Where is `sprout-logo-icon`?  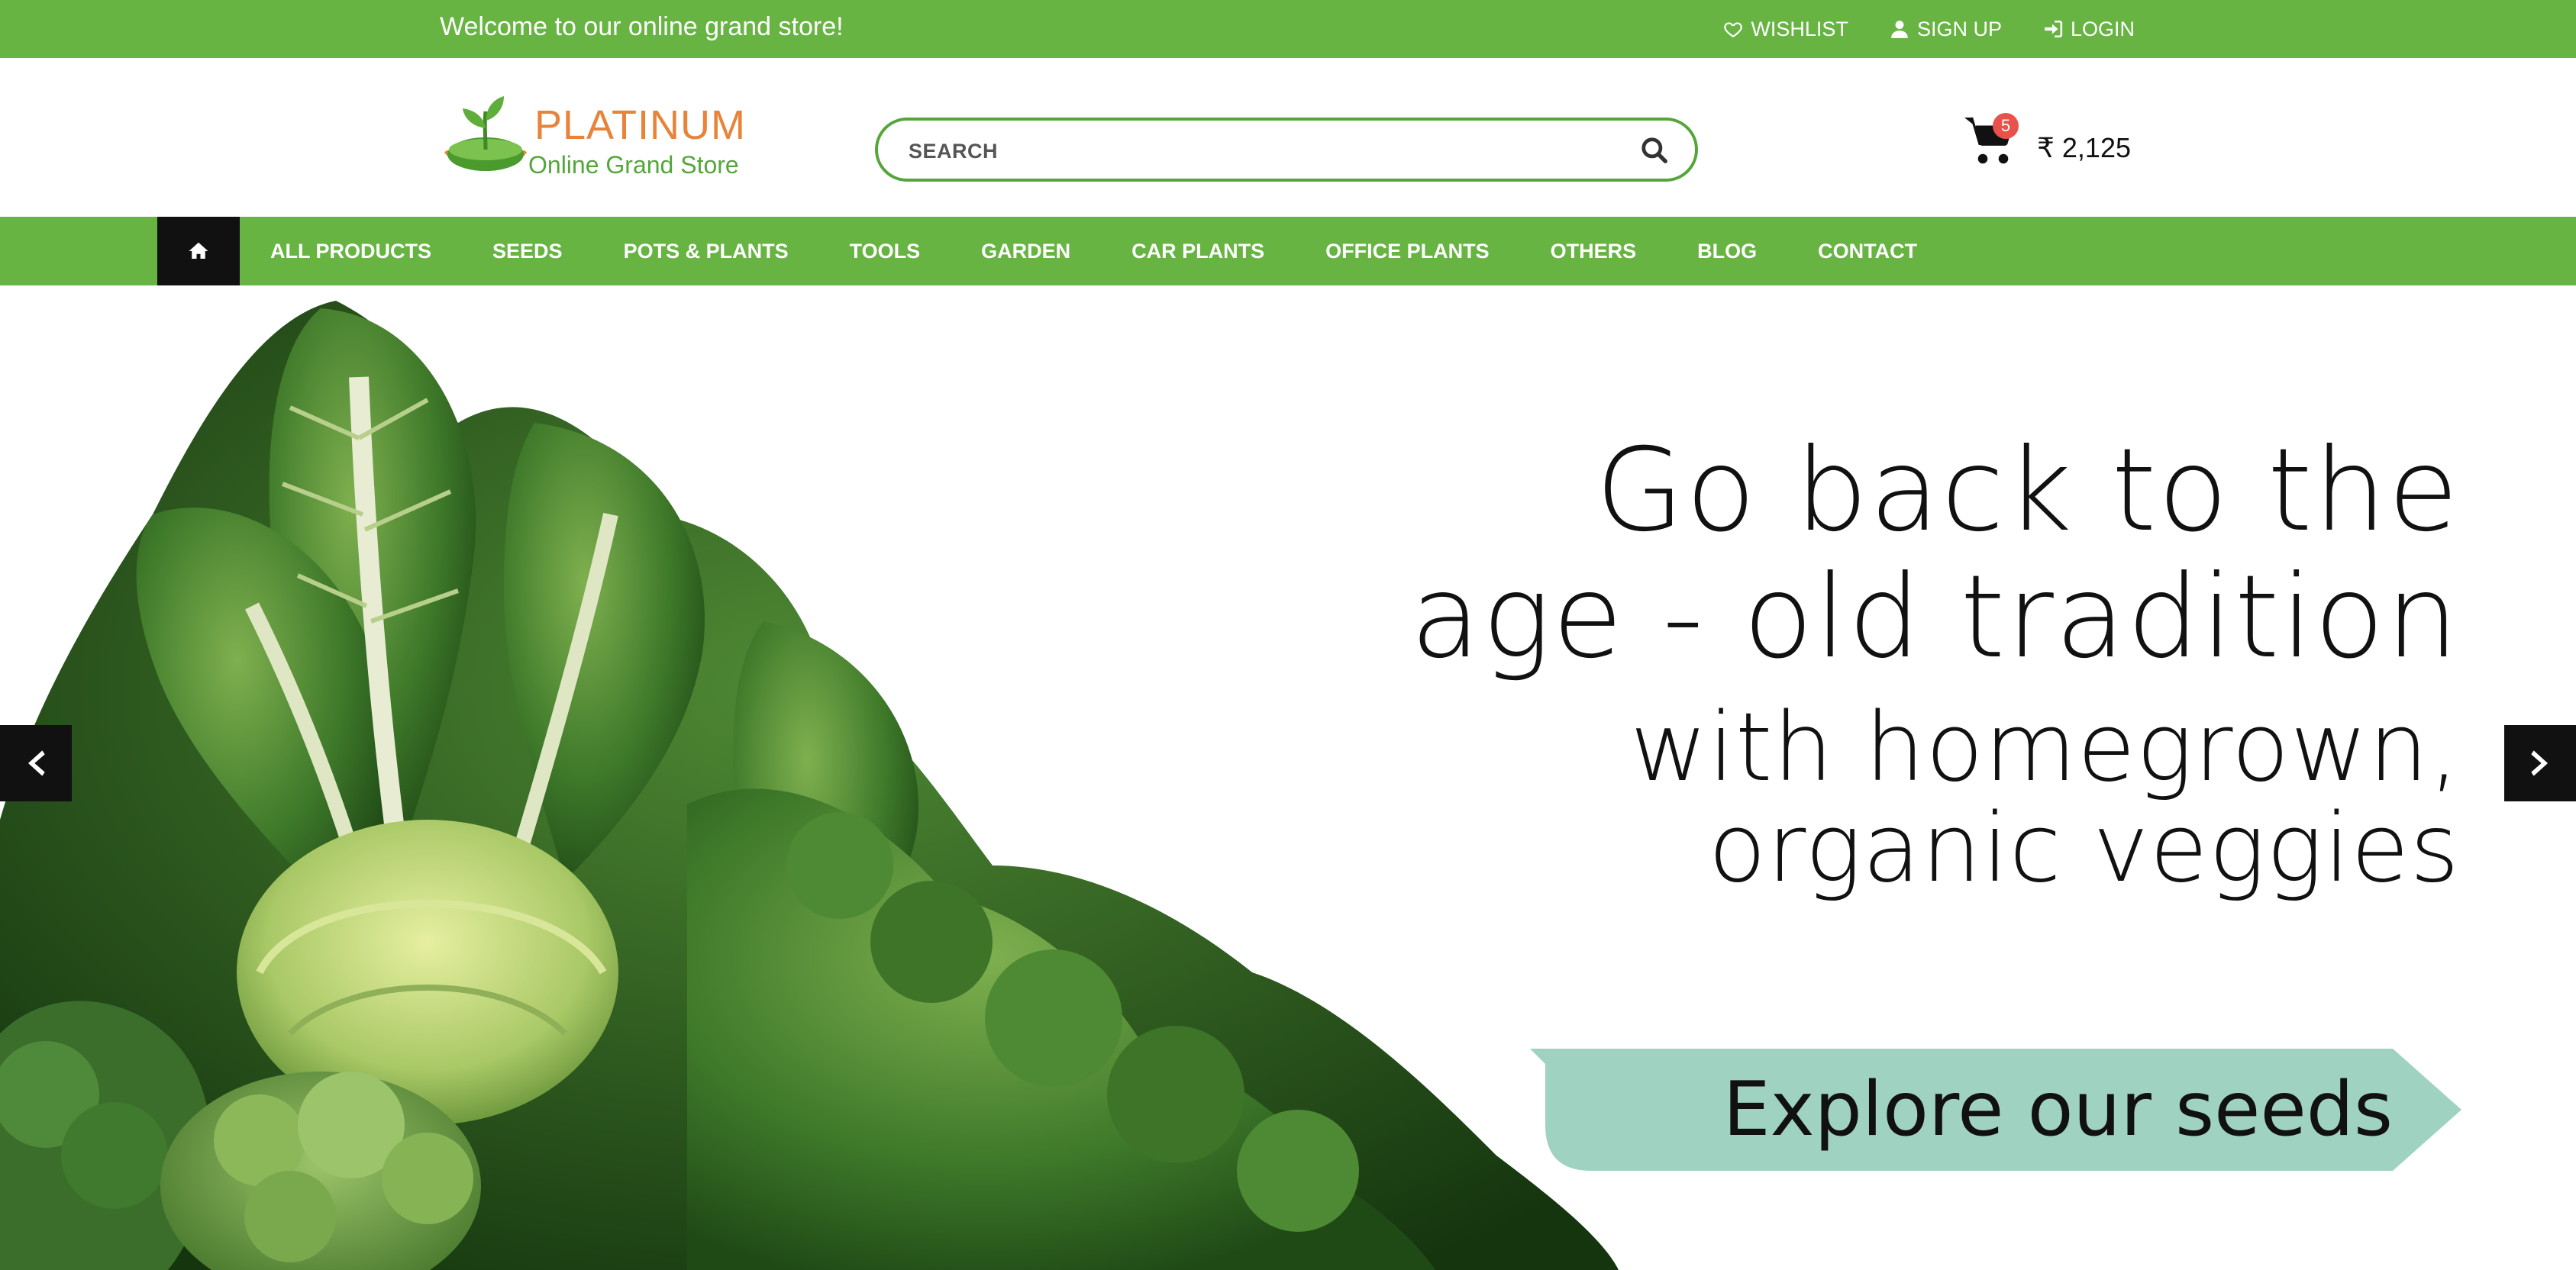 sprout-logo-icon is located at coordinates (486, 133).